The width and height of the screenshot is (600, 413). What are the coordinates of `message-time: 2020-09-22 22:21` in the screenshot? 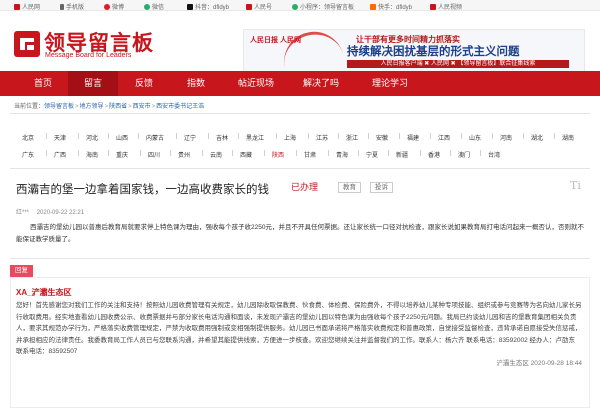 It's located at (60, 213).